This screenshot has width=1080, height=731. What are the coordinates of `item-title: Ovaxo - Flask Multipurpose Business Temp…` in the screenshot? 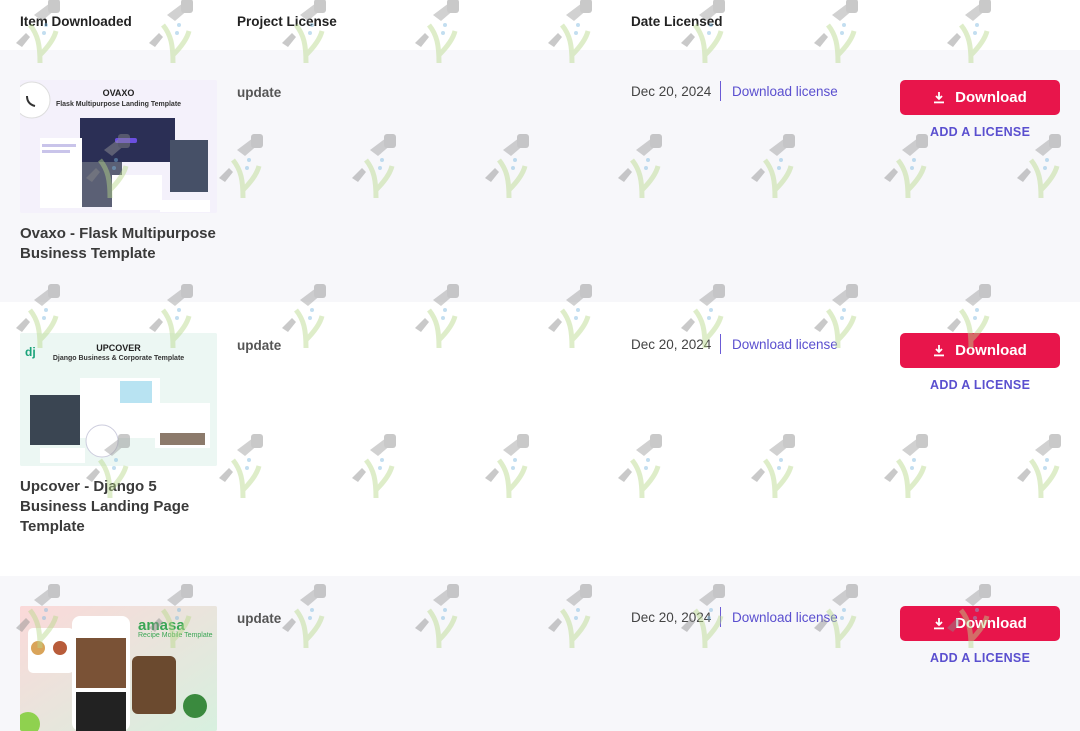 It's located at (122, 244).